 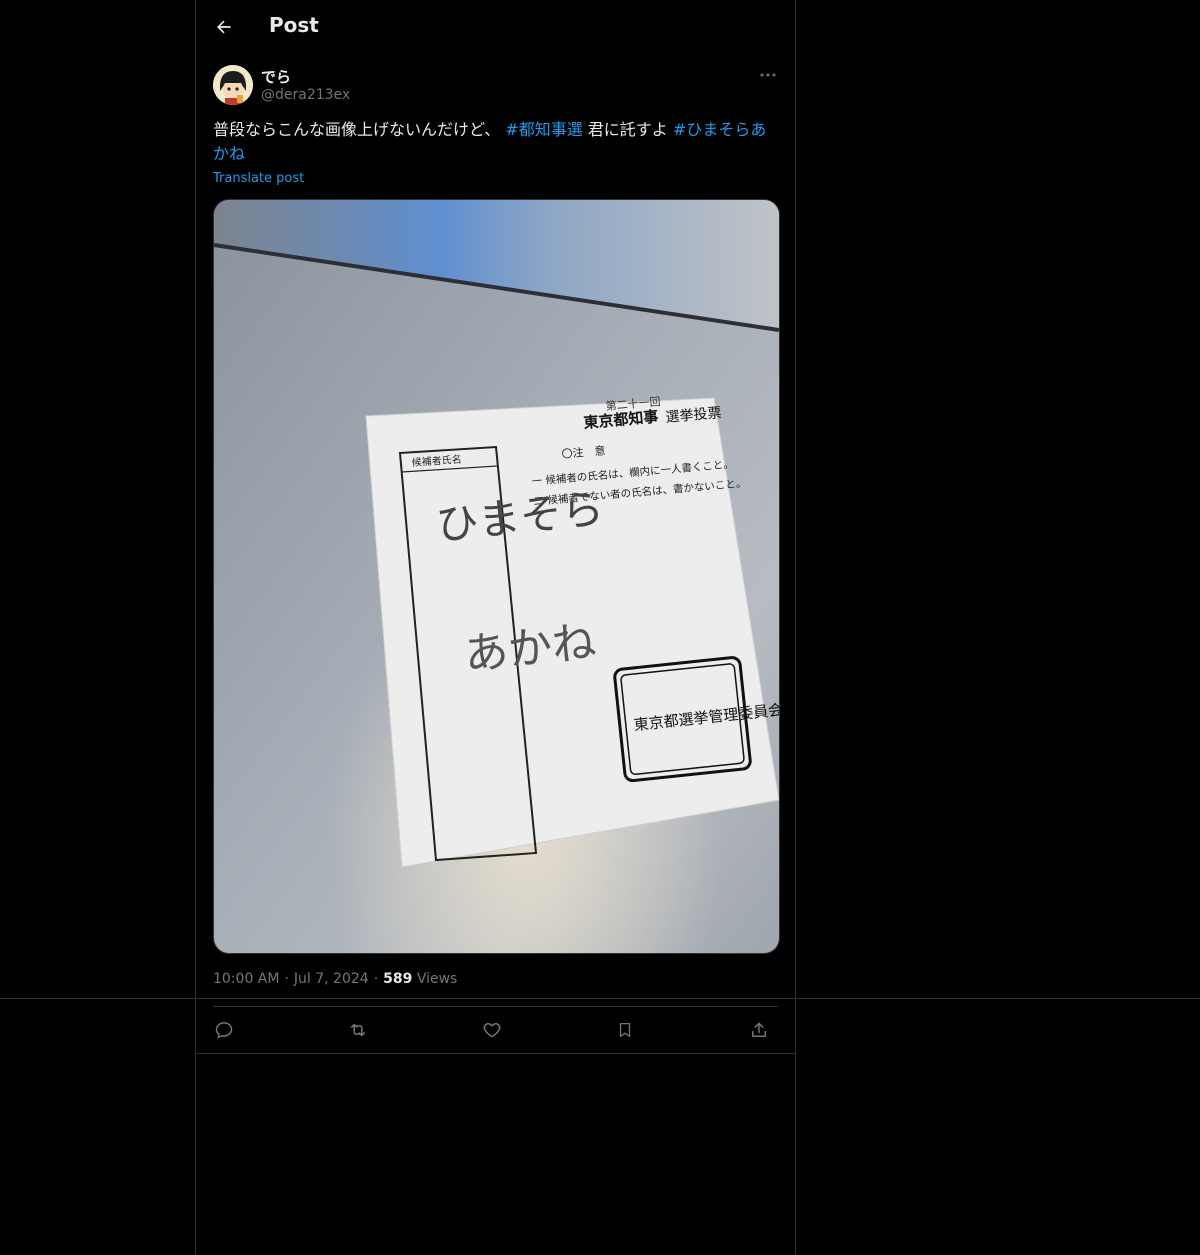 I want to click on bookmark-icon, so click(x=625, y=1030).